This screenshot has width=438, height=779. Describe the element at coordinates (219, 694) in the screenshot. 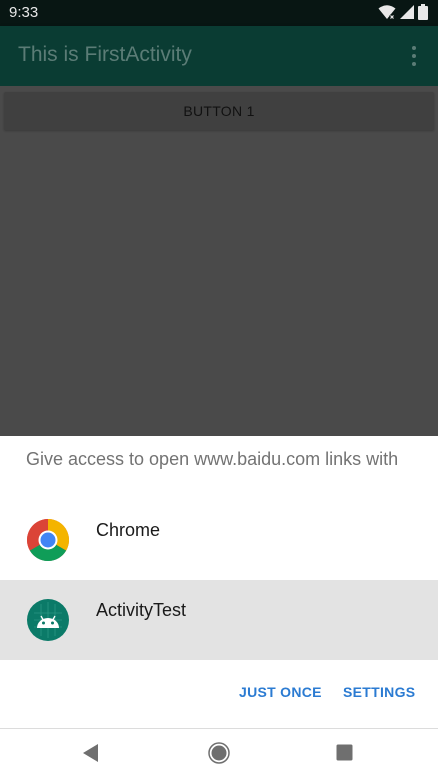

I see `chooser-actions: JUST ONCE SETTINGS` at that location.